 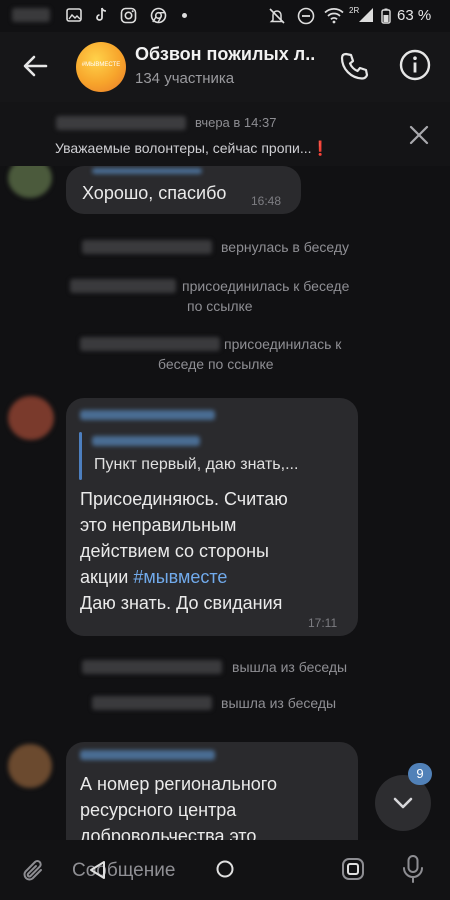 I want to click on wifi-icon, so click(x=334, y=16).